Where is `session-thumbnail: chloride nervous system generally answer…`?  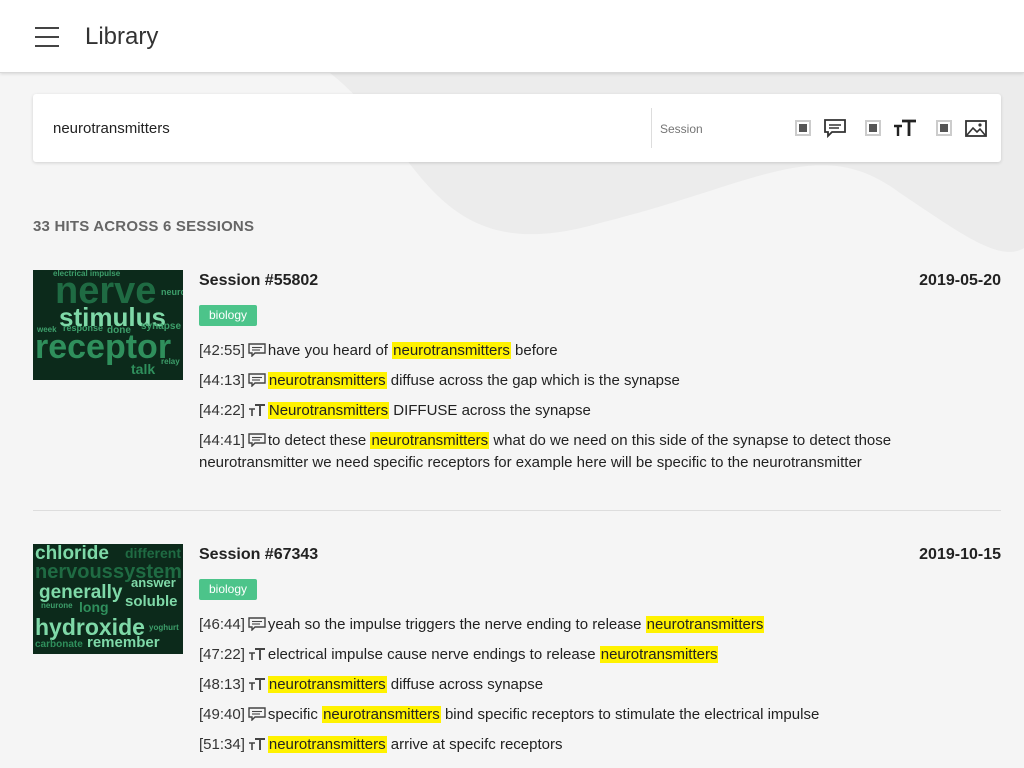 session-thumbnail: chloride nervous system generally answer… is located at coordinates (108, 599).